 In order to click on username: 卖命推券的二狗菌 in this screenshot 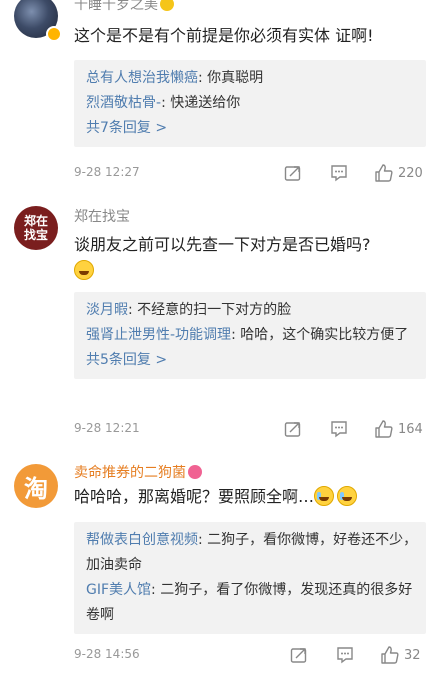, I will do `click(138, 472)`.